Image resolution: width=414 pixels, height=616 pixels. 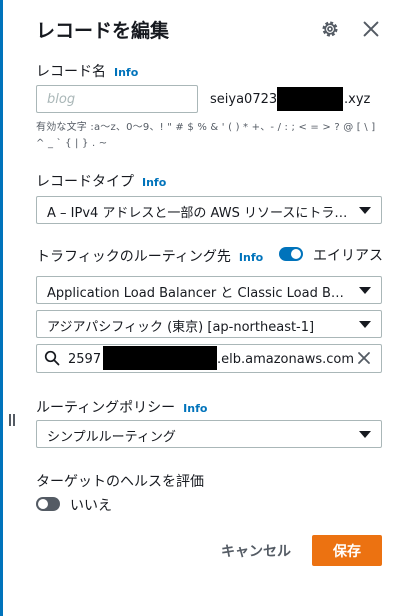 I want to click on region-value: アジアパシフィック (東京) [ap-northeast-1], so click(x=181, y=327).